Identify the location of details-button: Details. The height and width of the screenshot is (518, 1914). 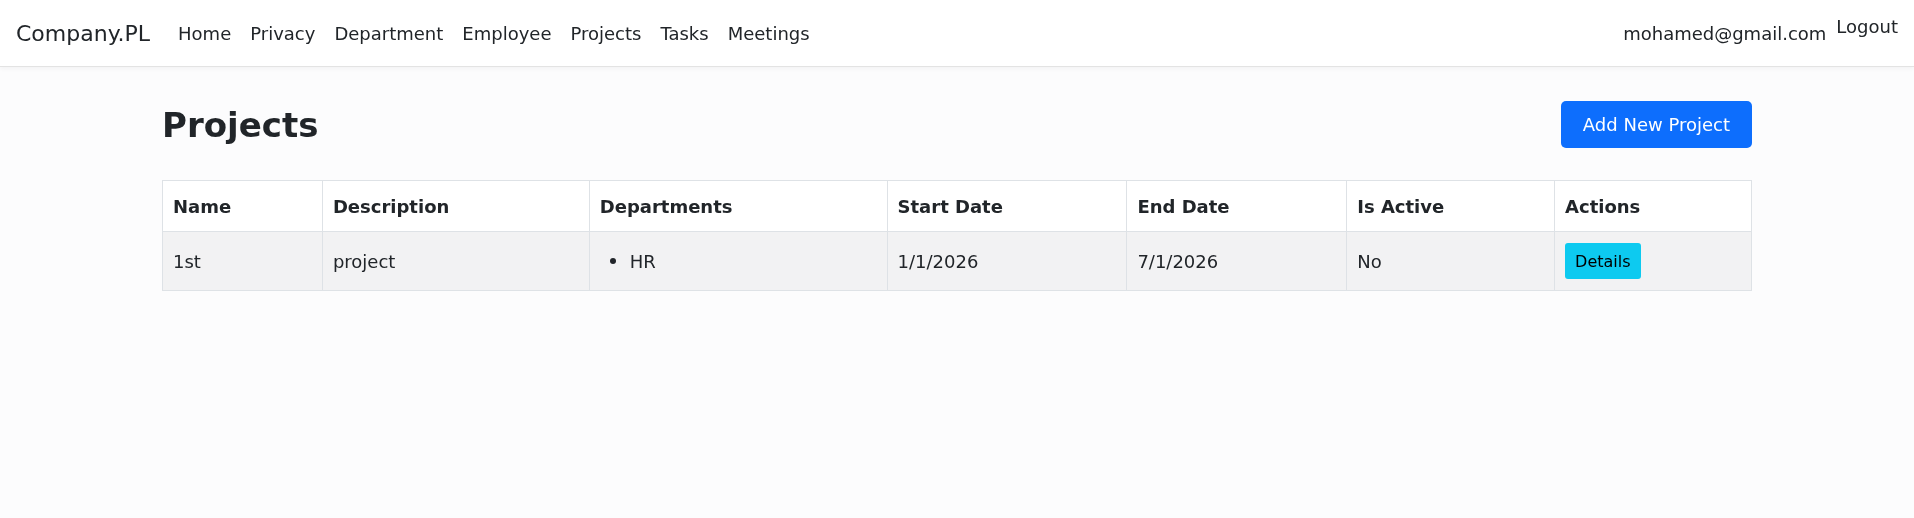
(1603, 261).